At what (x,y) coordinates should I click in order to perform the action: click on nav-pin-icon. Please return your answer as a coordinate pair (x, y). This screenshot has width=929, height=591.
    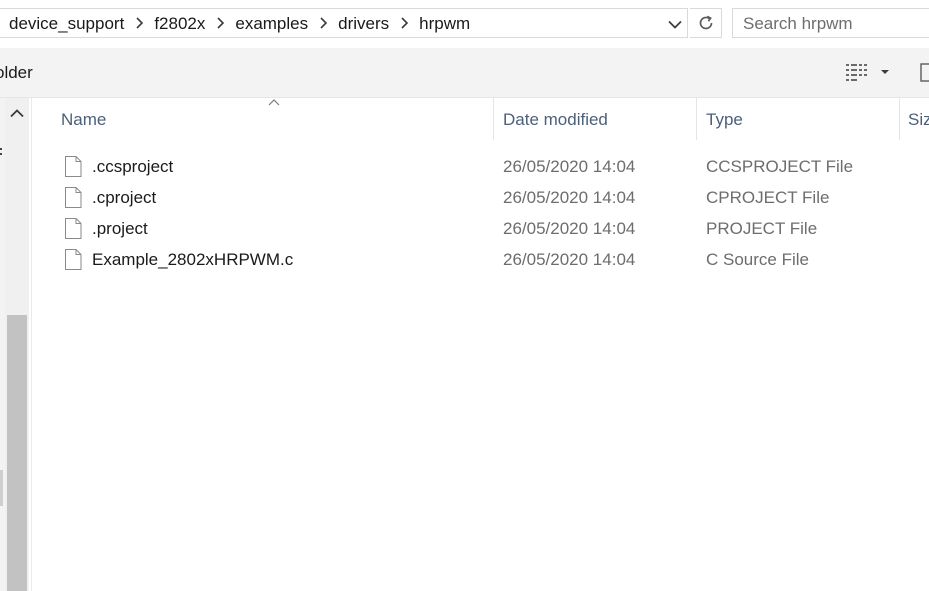
    Looking at the image, I should click on (1, 151).